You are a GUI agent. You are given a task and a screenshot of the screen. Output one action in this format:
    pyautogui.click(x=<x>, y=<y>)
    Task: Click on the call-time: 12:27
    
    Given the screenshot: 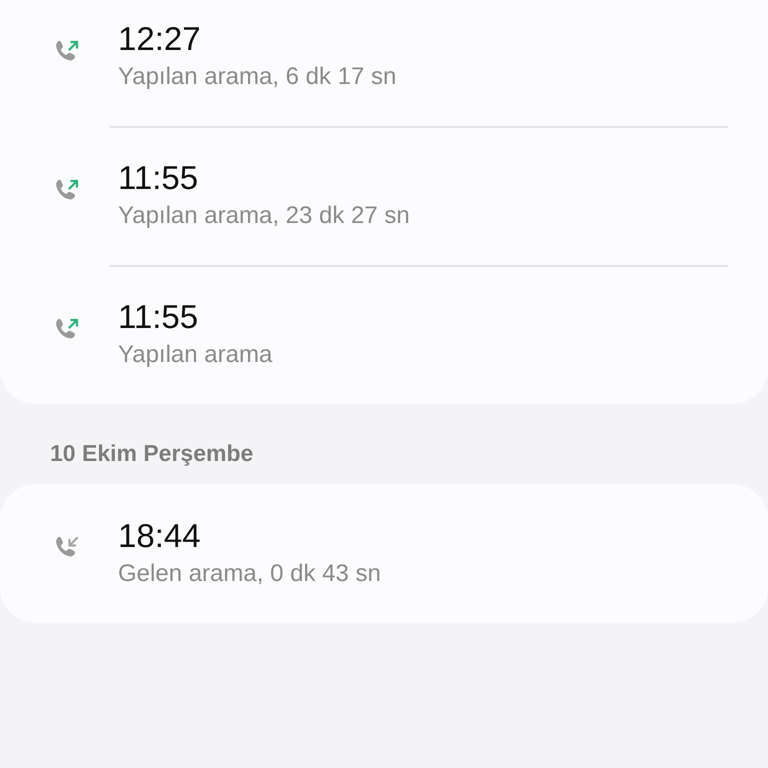 What is the action you would take?
    pyautogui.click(x=160, y=39)
    